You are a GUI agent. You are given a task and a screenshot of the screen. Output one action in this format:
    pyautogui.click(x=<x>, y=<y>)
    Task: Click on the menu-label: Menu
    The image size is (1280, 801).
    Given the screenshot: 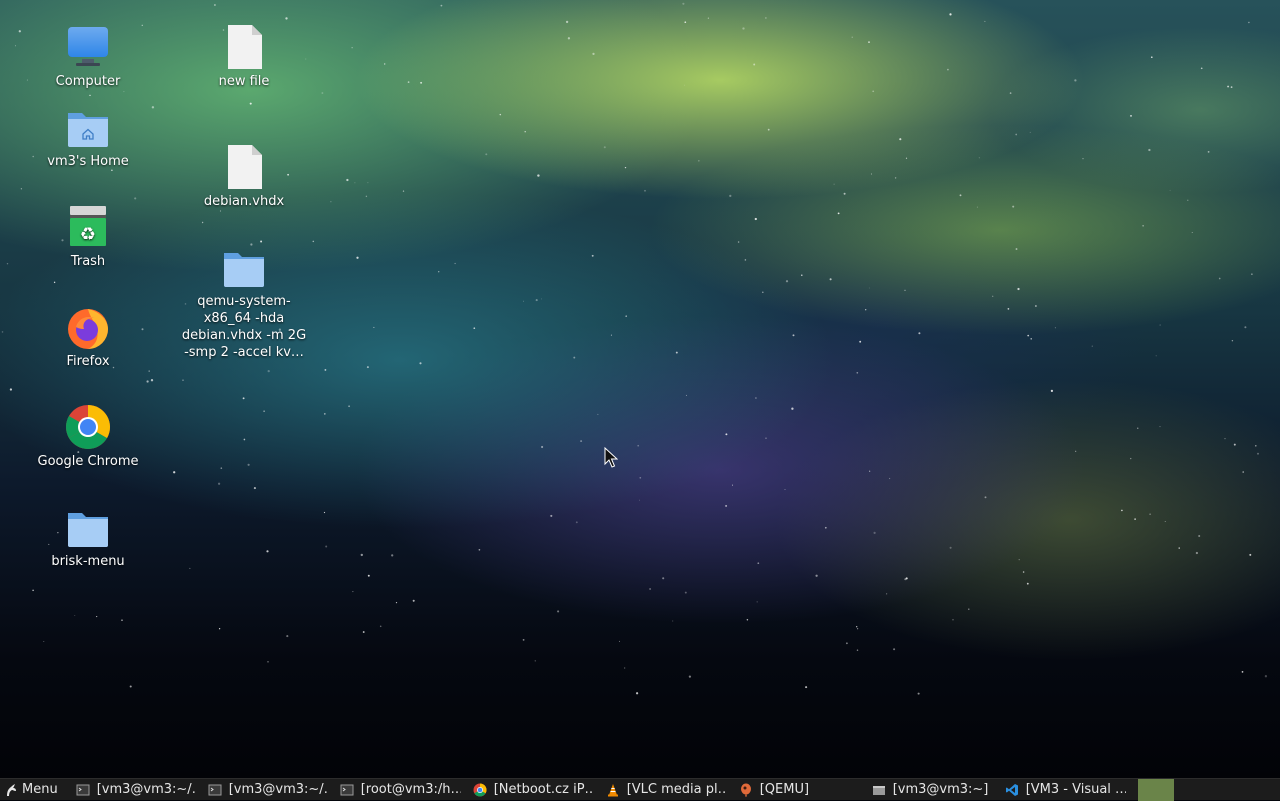 What is the action you would take?
    pyautogui.click(x=40, y=789)
    